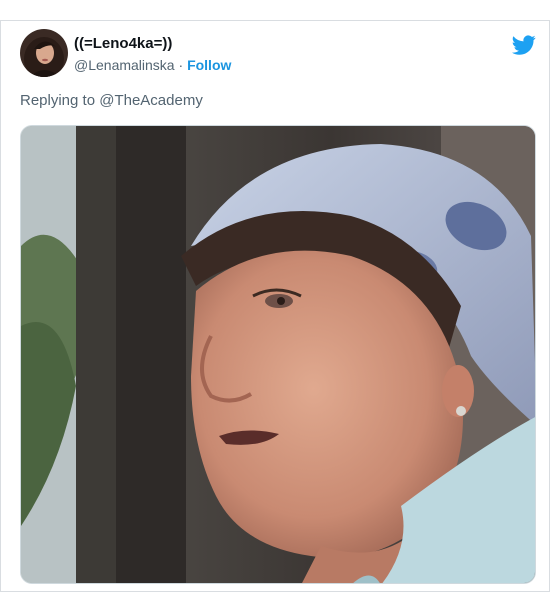 The width and height of the screenshot is (552, 599). Describe the element at coordinates (123, 44) in the screenshot. I see `display-name: ((=Leno4ka=))` at that location.